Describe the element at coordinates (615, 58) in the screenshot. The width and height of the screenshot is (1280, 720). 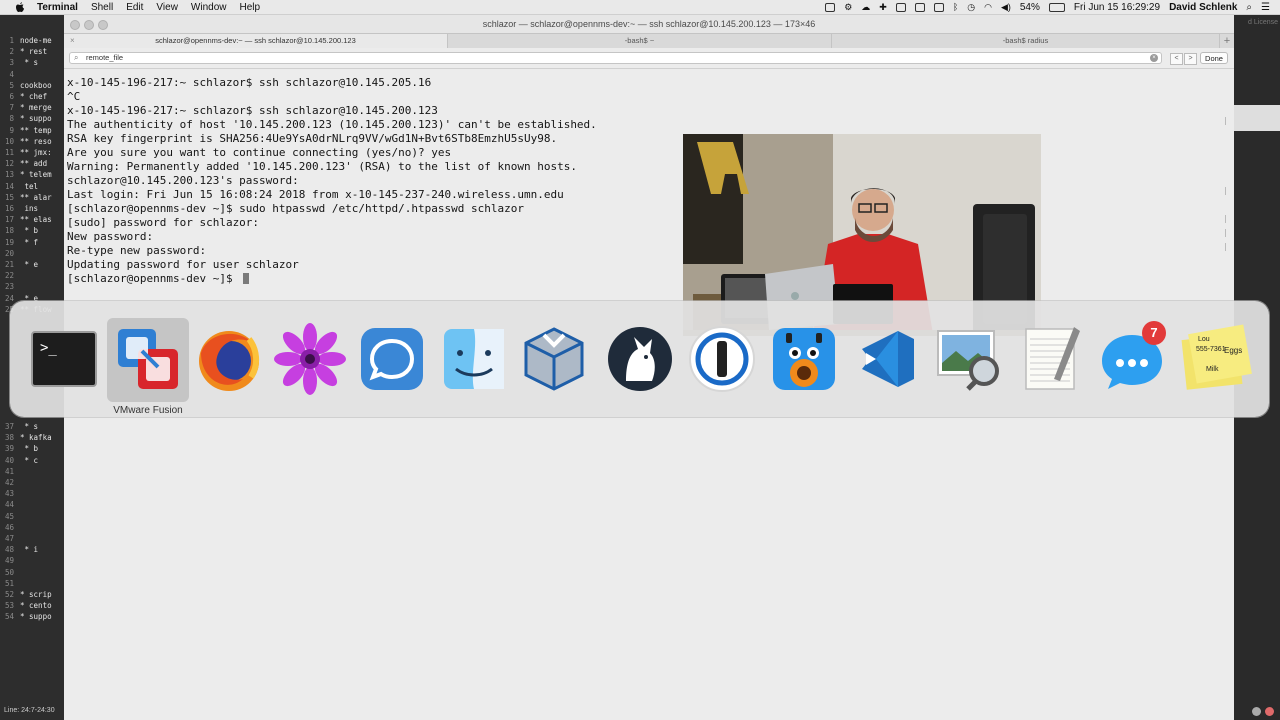
I see `find-input: ⌕ remote_file ×` at that location.